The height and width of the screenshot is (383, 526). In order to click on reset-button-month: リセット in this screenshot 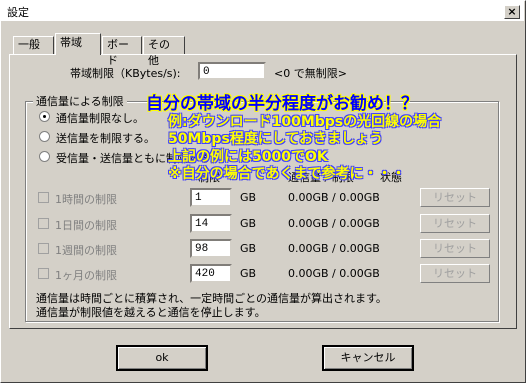, I will do `click(455, 273)`.